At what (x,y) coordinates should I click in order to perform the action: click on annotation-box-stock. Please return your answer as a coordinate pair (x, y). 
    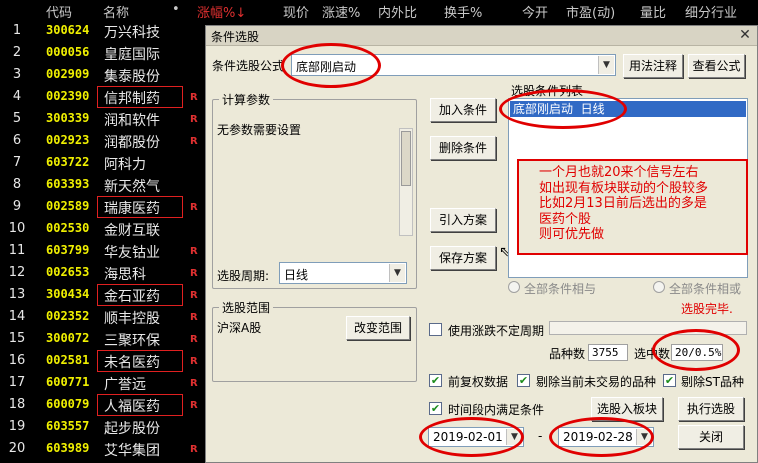
    Looking at the image, I should click on (140, 405).